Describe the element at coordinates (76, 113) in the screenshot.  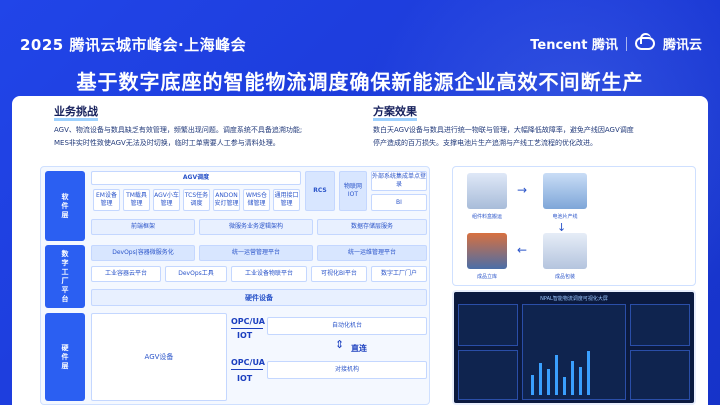
I see `challenges-heading: 业务挑战` at that location.